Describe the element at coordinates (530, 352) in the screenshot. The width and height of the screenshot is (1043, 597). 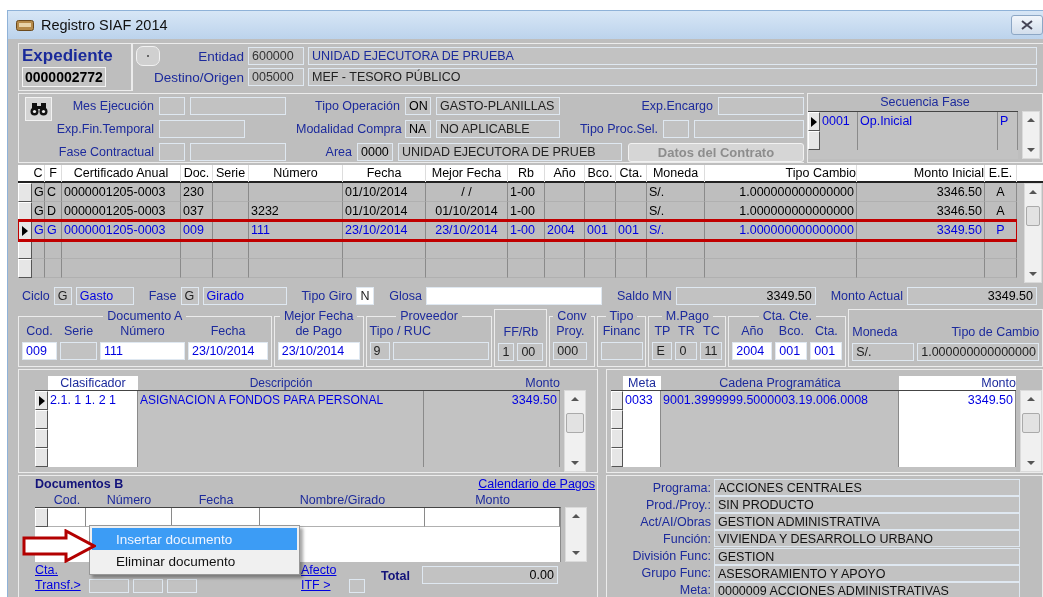
I see `text-field: 00` at that location.